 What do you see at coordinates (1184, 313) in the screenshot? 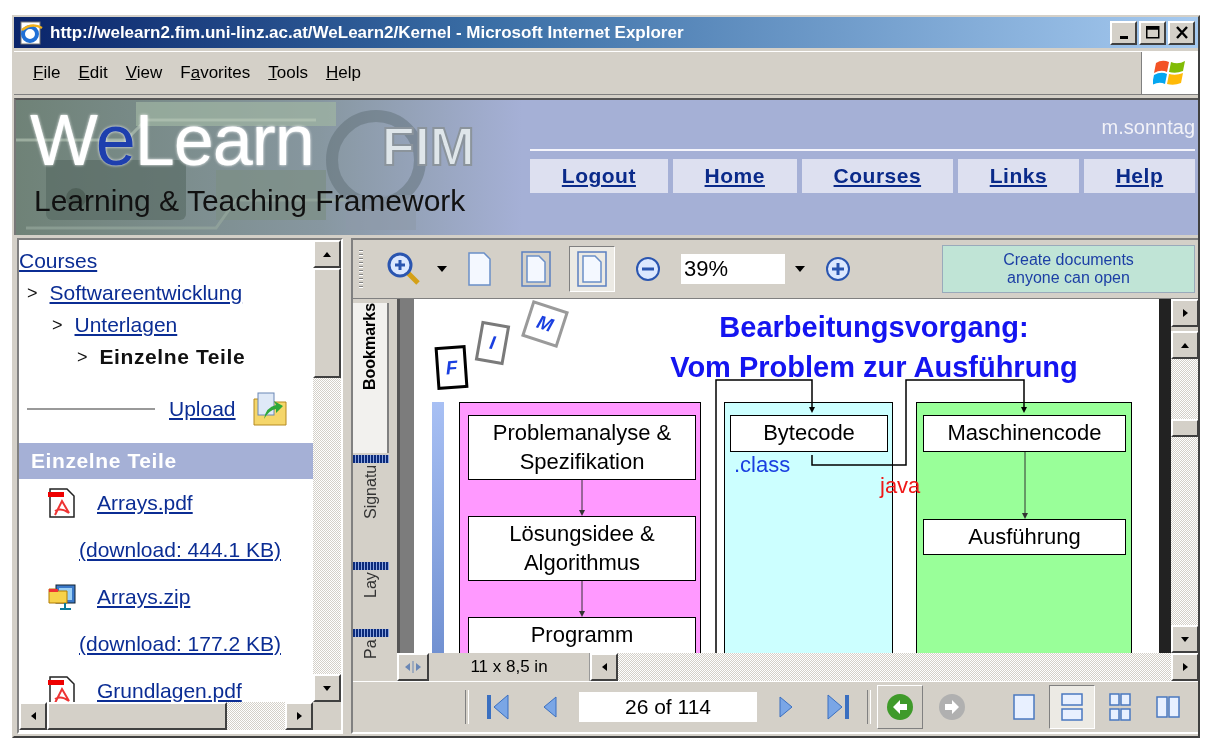
I see `page-menu-button` at bounding box center [1184, 313].